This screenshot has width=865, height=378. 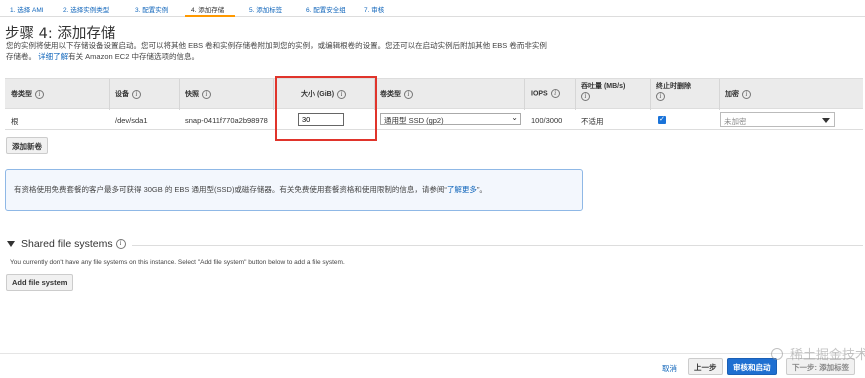 What do you see at coordinates (662, 120) in the screenshot?
I see `delete-on-termination-checkbox: ✓` at bounding box center [662, 120].